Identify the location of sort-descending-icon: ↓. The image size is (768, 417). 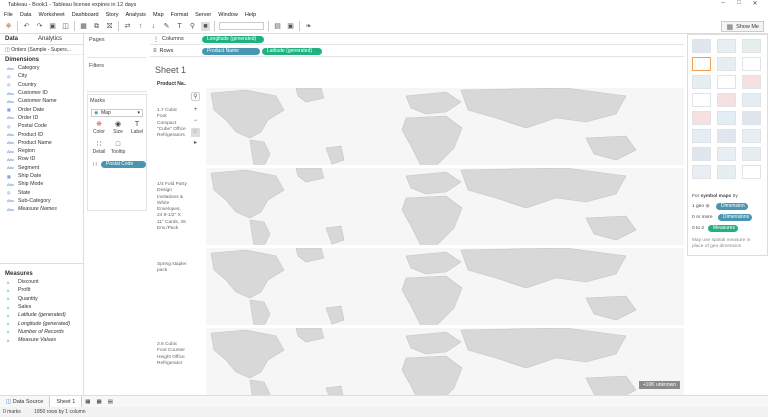
(153, 26).